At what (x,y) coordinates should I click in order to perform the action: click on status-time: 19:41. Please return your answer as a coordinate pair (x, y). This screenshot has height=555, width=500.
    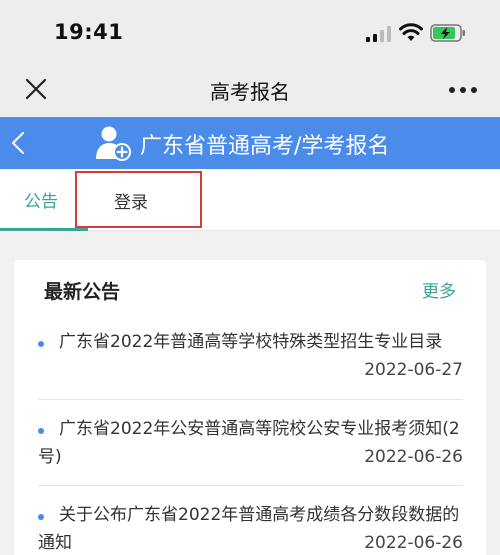
    Looking at the image, I should click on (89, 32).